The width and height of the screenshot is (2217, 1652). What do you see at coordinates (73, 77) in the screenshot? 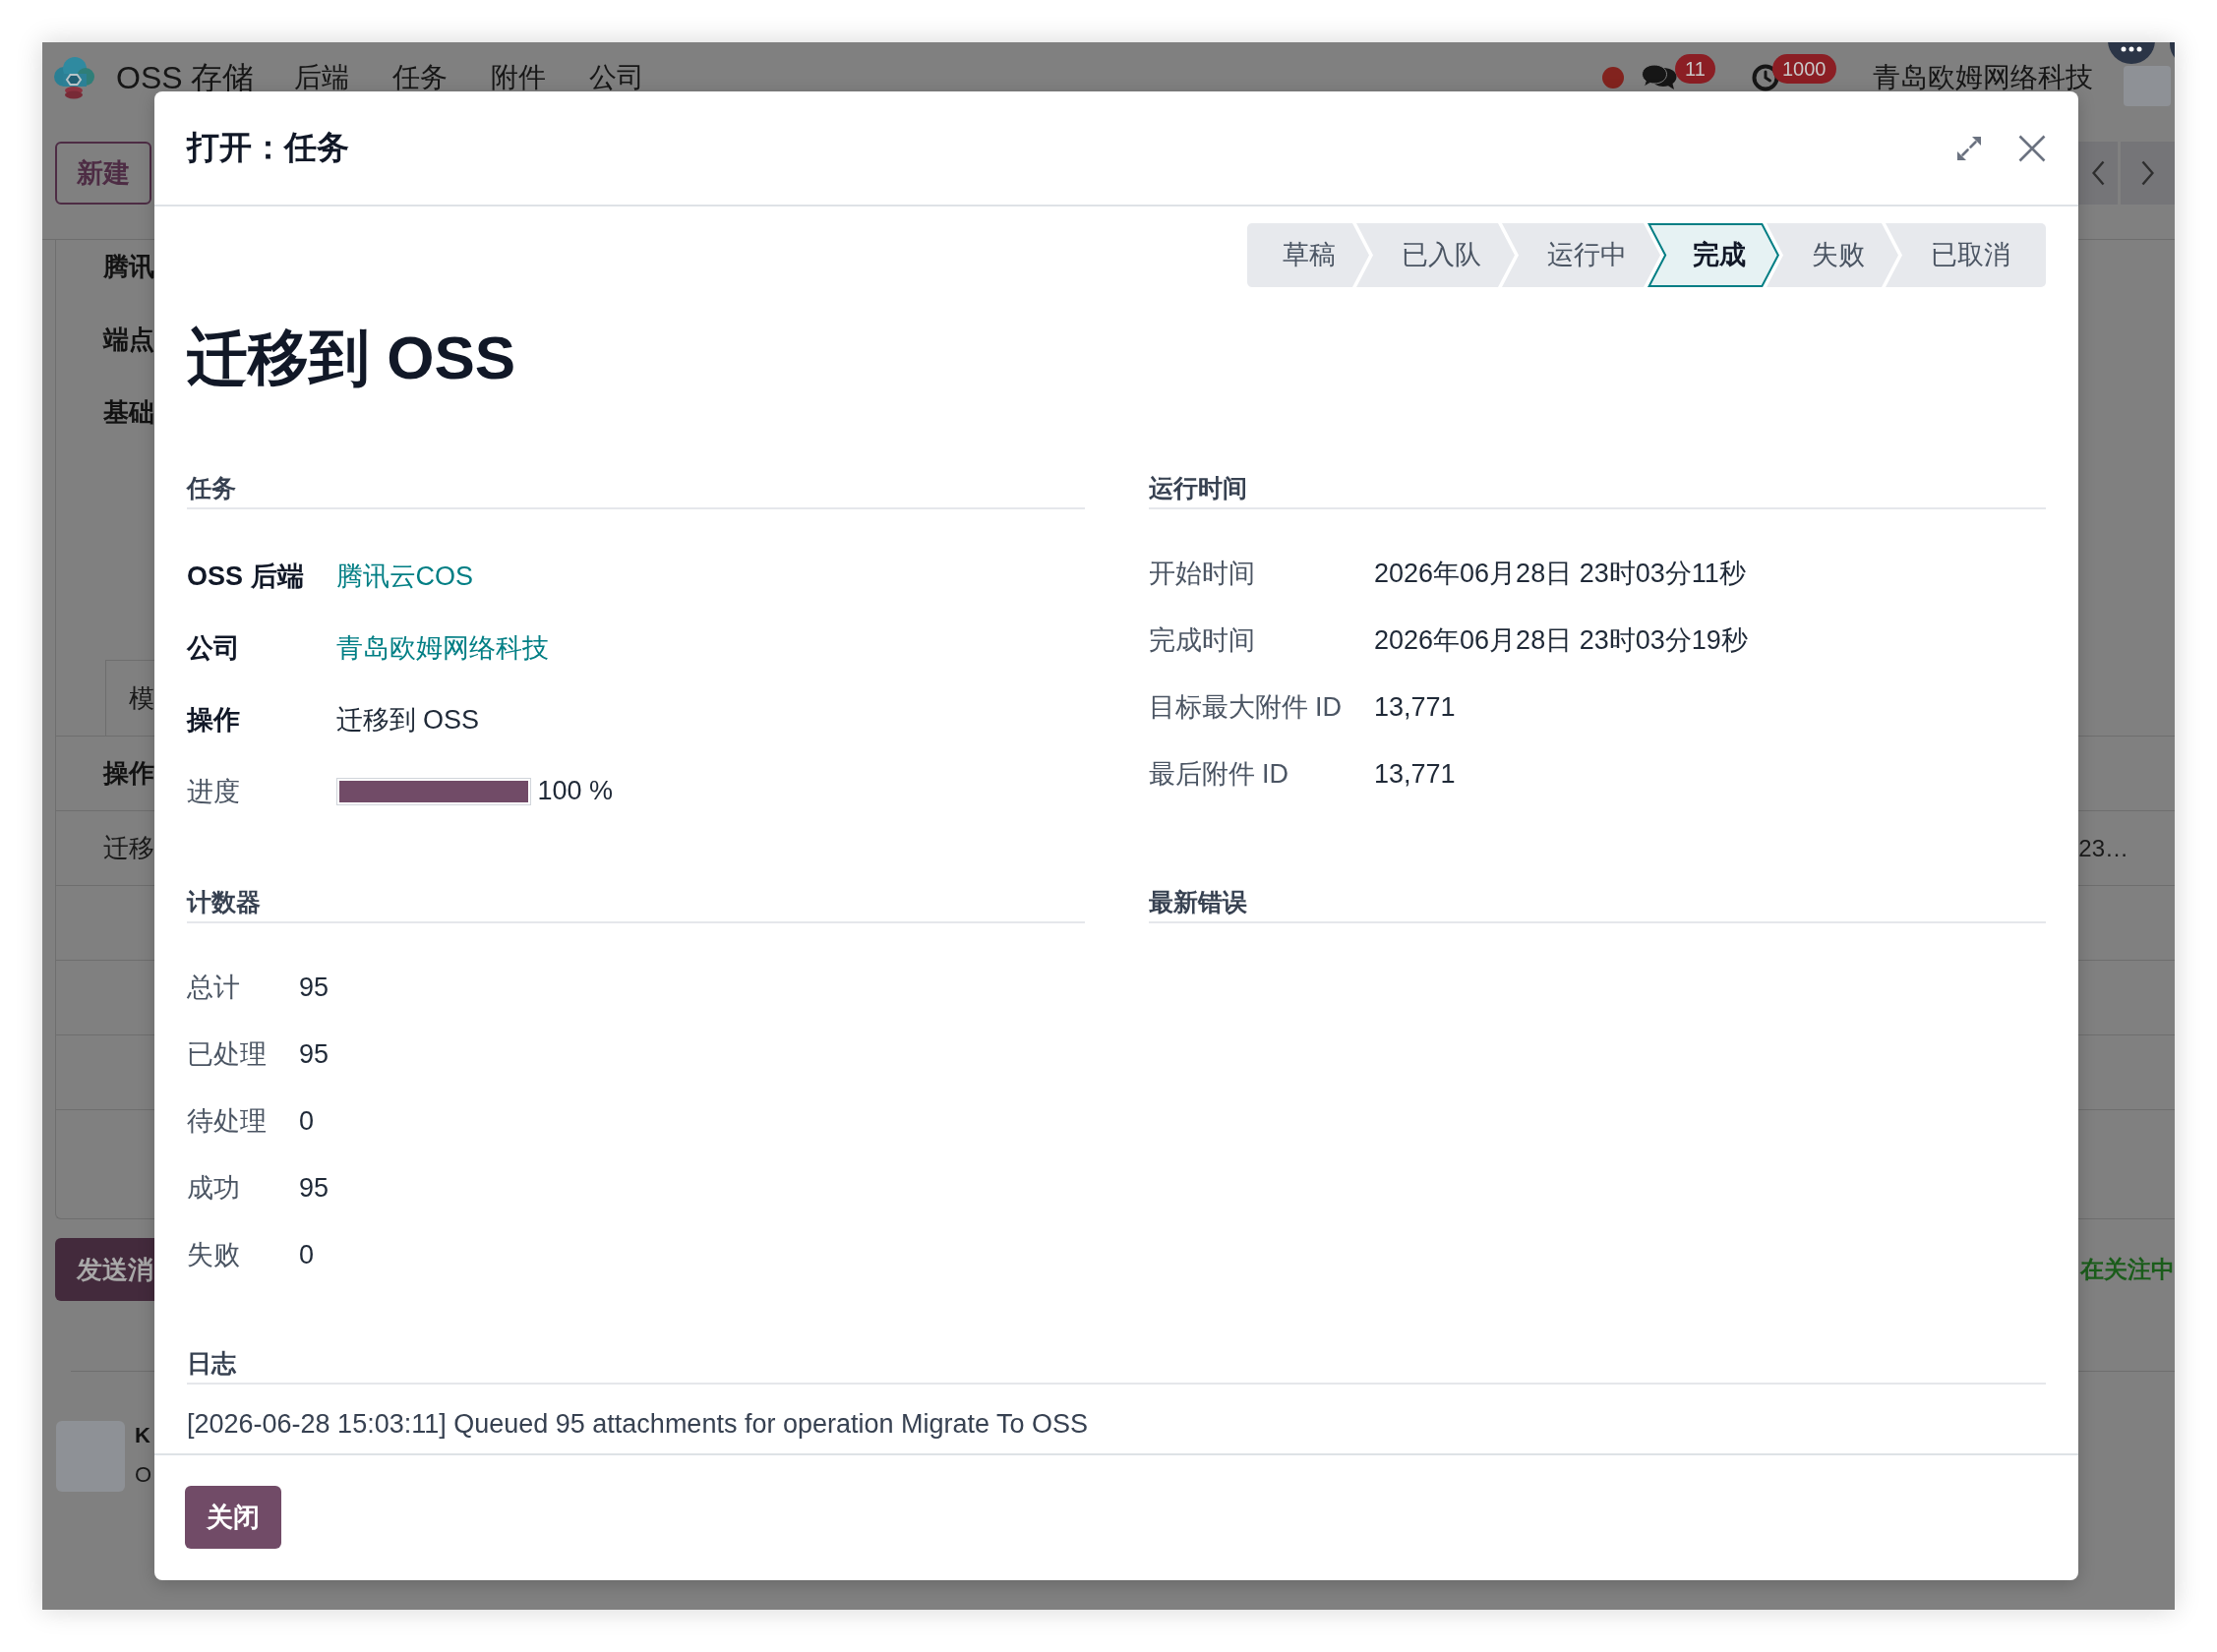
I see `logo-icon` at bounding box center [73, 77].